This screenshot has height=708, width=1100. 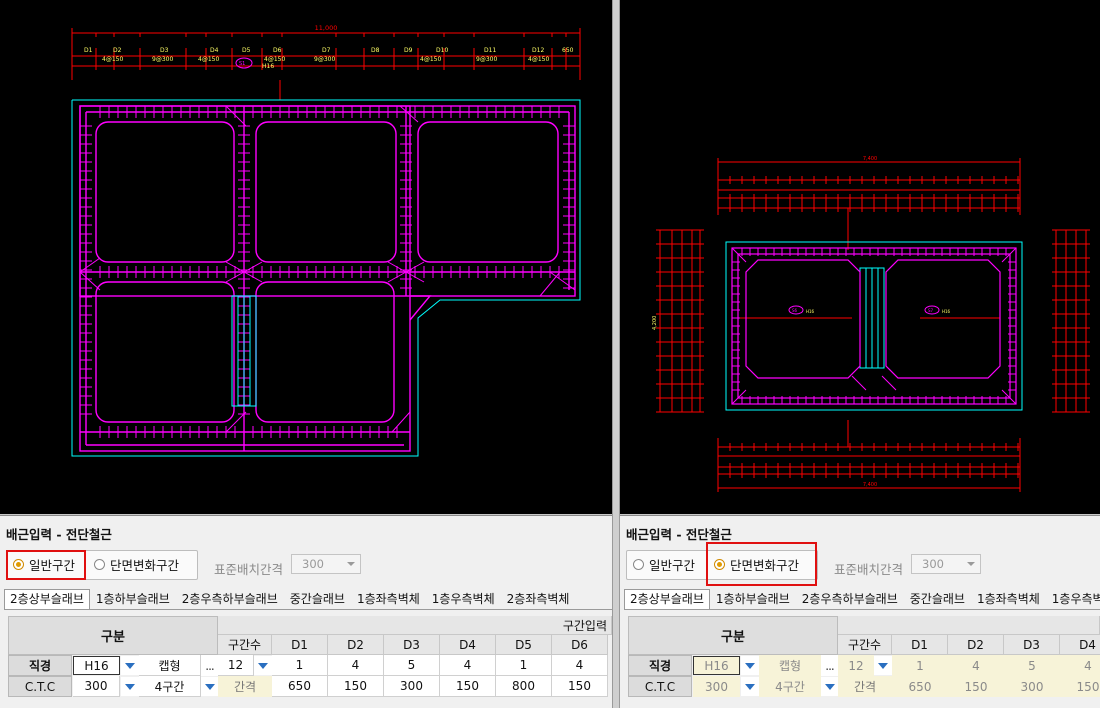 I want to click on bar-label: H16, so click(x=268, y=66).